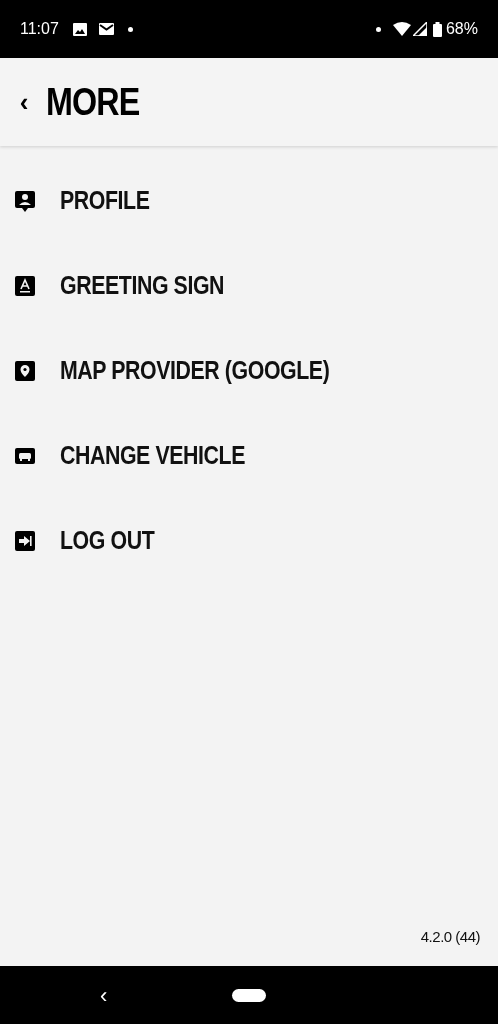 The height and width of the screenshot is (1024, 498). I want to click on letter-sign-icon, so click(25, 285).